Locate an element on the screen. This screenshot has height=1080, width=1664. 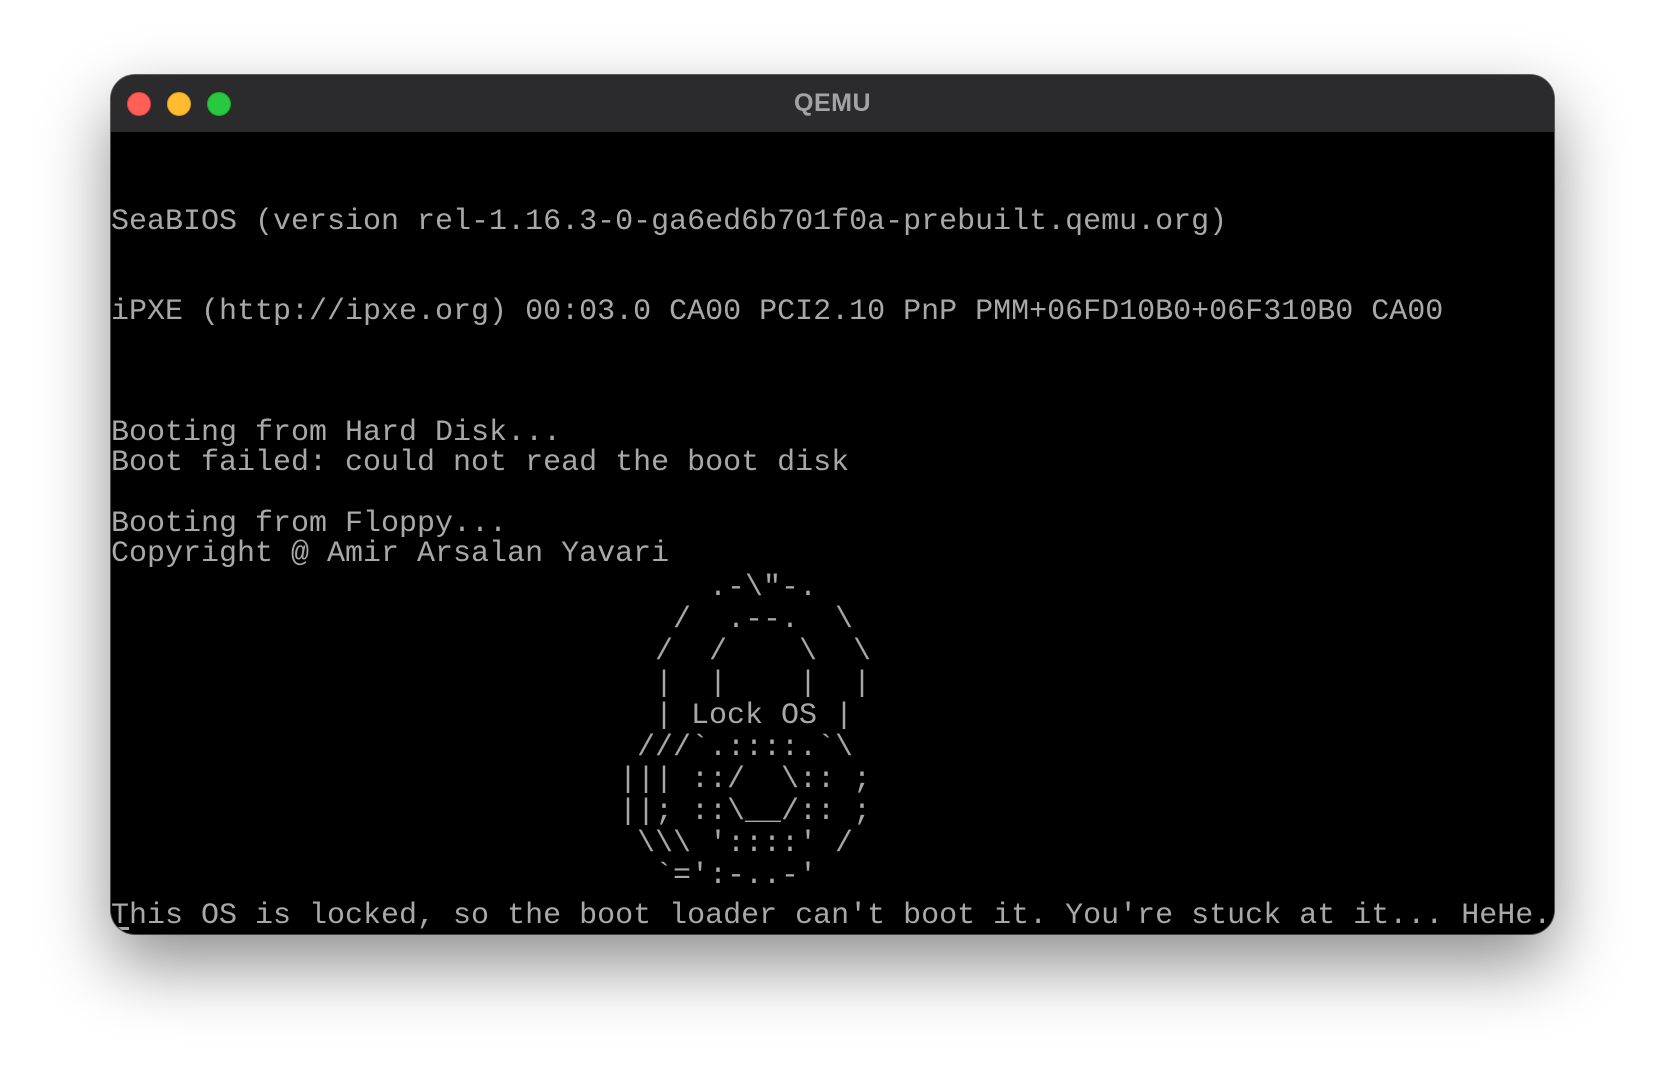
copyright-line: Copyright @ Amir Arsalan Yavari is located at coordinates (390, 554).